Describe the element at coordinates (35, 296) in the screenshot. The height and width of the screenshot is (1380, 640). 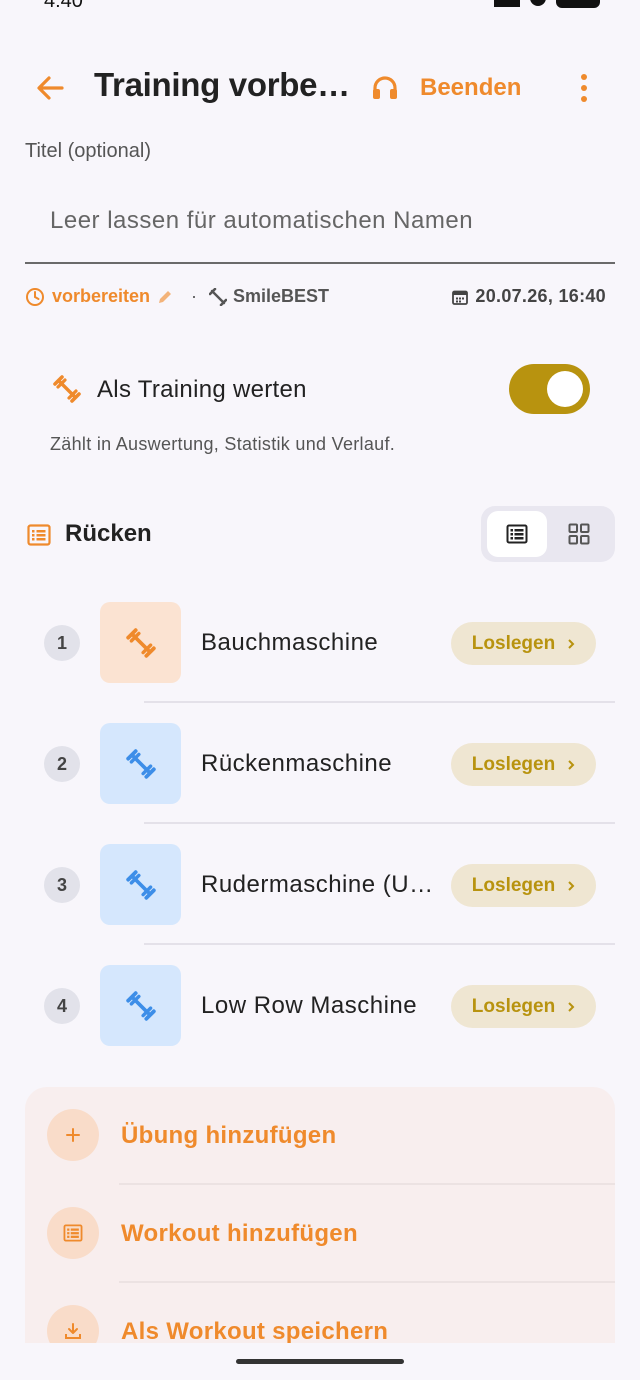
I see `clock-icon` at that location.